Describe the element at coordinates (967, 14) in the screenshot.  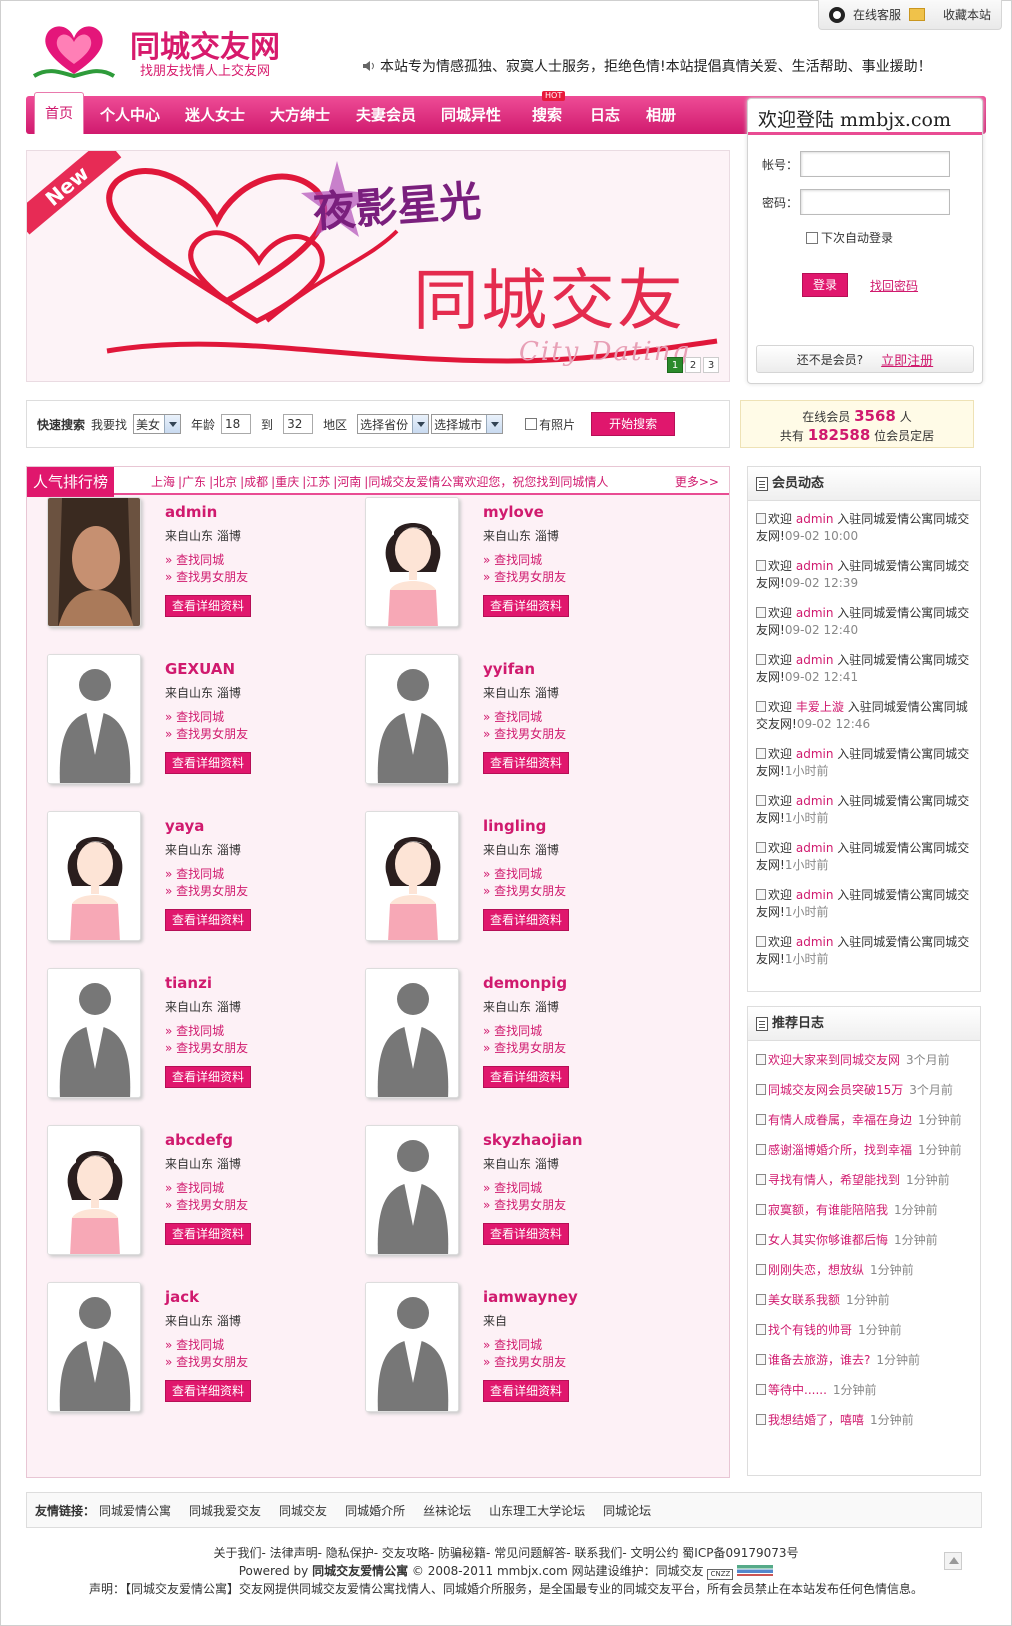
I see `bookmark-link: 收藏本站` at that location.